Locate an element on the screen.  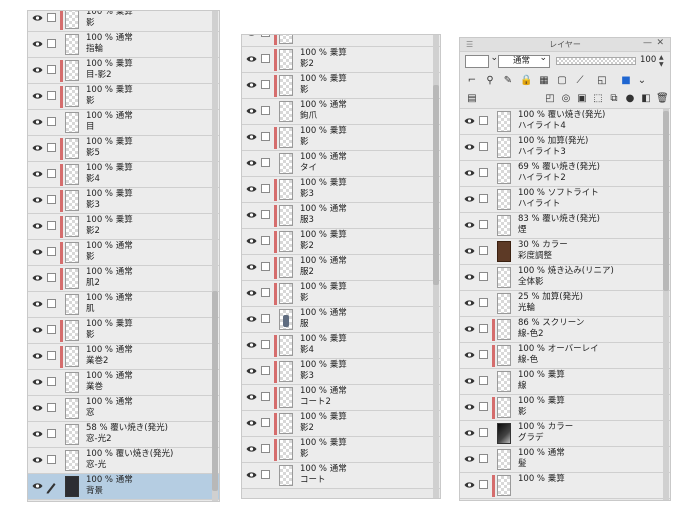
layer-row: 100 % 加算(発光) ハイライト3 is located at coordinates (565, 148).